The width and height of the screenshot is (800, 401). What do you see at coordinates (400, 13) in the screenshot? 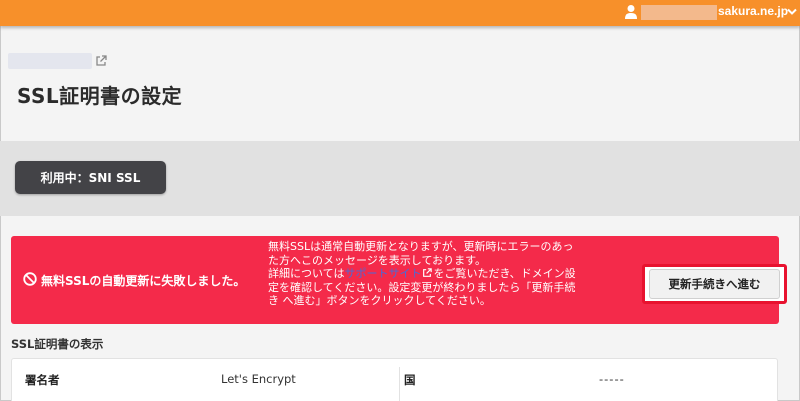
I see `top-bar: sakura.ne.jp` at bounding box center [400, 13].